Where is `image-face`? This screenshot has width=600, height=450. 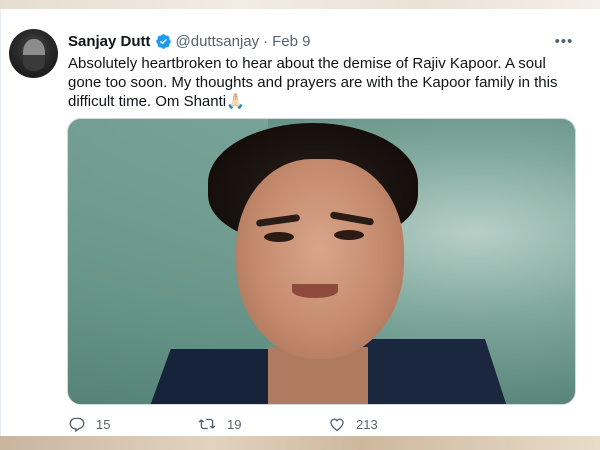
image-face is located at coordinates (320, 259).